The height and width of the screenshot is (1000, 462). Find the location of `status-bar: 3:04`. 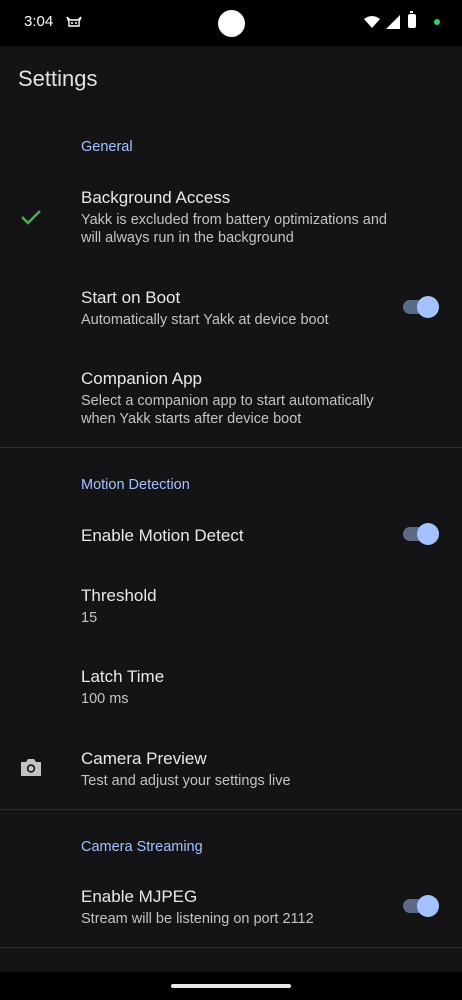

status-bar: 3:04 is located at coordinates (231, 23).